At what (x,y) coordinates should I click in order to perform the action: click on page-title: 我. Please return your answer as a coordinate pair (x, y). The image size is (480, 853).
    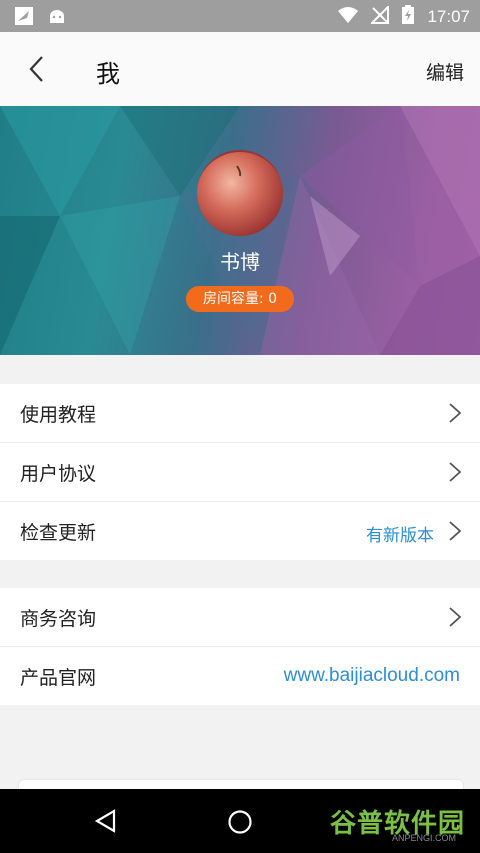
    Looking at the image, I should click on (108, 74).